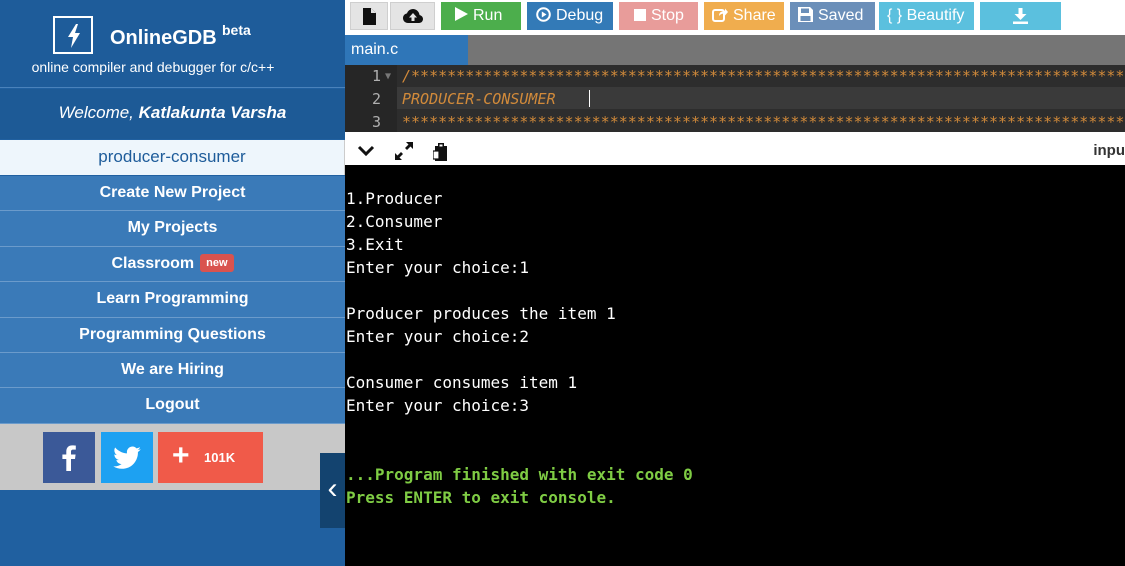 The height and width of the screenshot is (566, 1125). I want to click on run-button: Run, so click(481, 16).